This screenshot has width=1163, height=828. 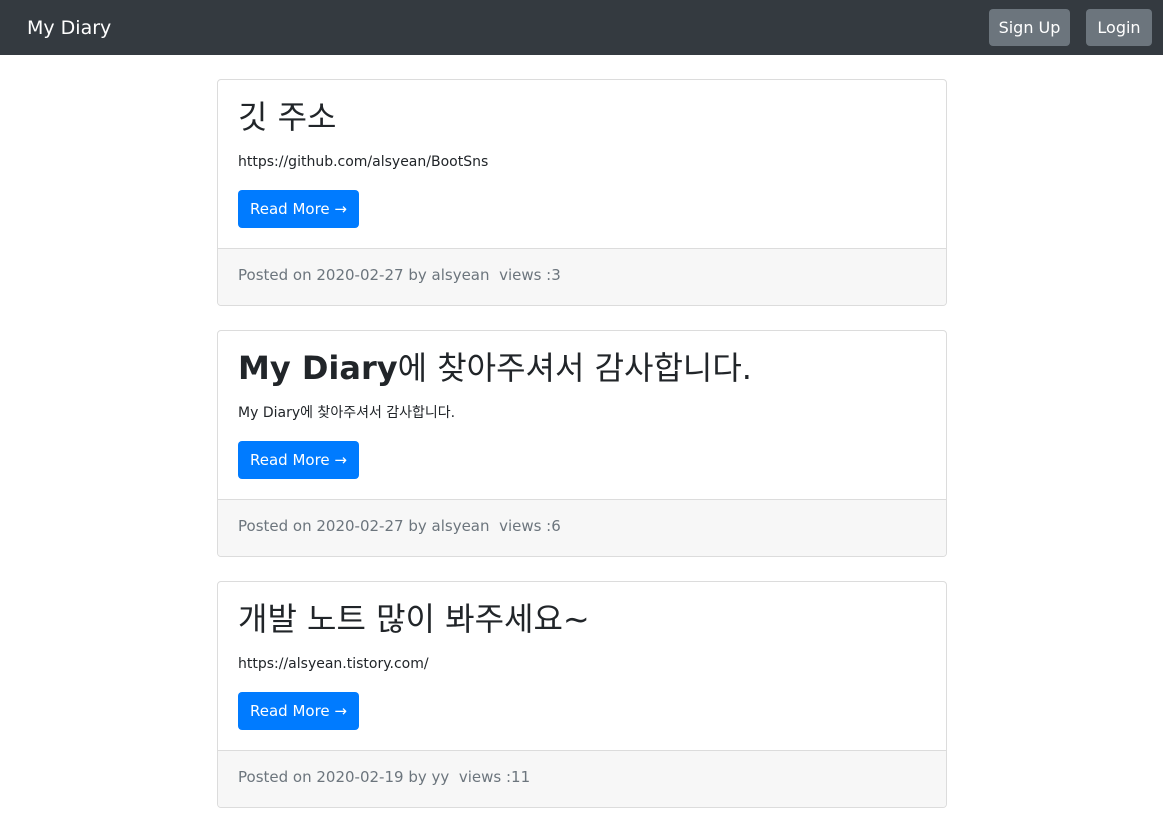 What do you see at coordinates (581, 27) in the screenshot?
I see `top-navbar: My Diary Sign Up Login` at bounding box center [581, 27].